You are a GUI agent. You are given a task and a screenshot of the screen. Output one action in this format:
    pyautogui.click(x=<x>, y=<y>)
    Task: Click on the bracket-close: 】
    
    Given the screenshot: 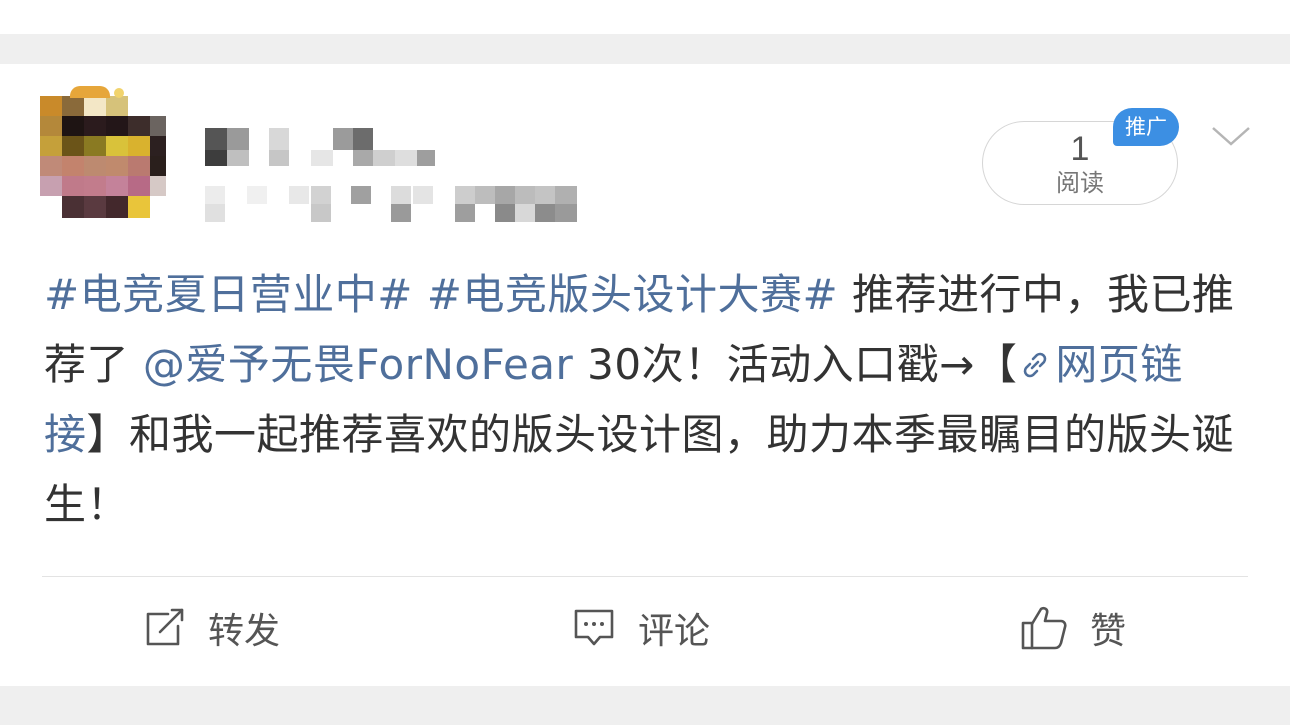 What is the action you would take?
    pyautogui.click(x=108, y=434)
    